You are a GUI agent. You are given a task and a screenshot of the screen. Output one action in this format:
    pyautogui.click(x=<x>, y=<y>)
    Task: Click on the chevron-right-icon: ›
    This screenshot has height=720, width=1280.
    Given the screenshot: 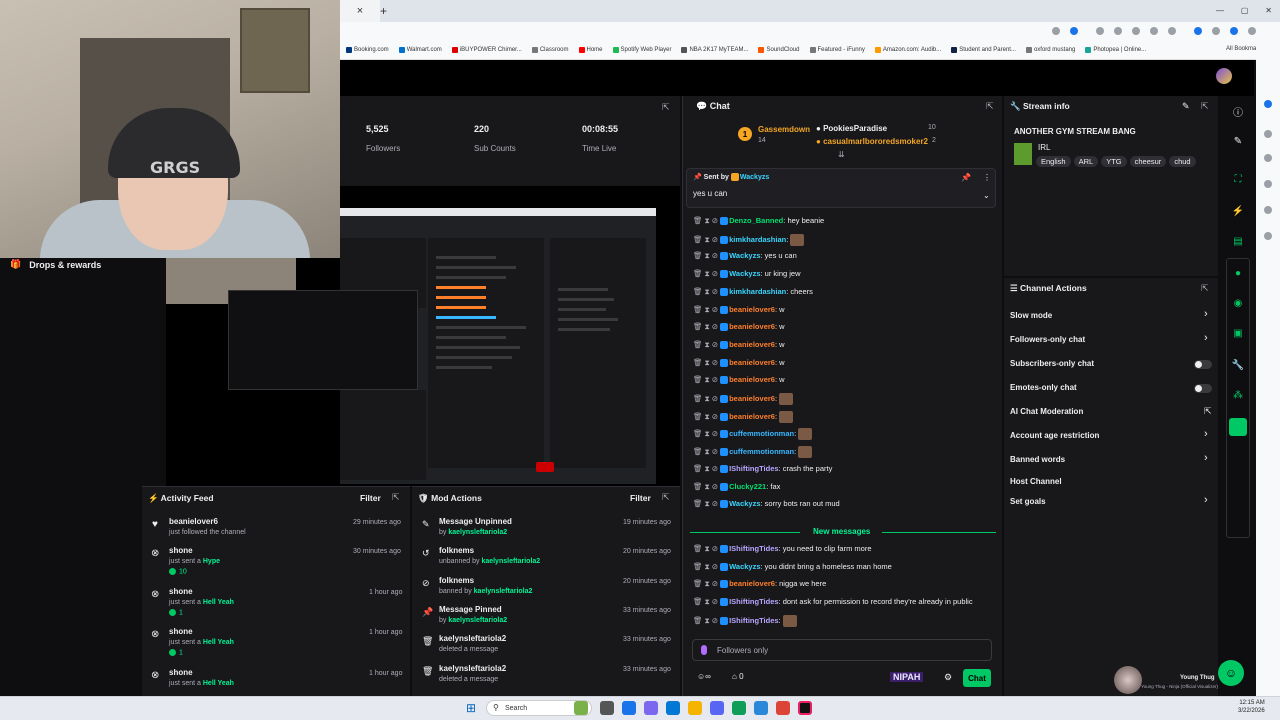 What is the action you would take?
    pyautogui.click(x=1206, y=338)
    